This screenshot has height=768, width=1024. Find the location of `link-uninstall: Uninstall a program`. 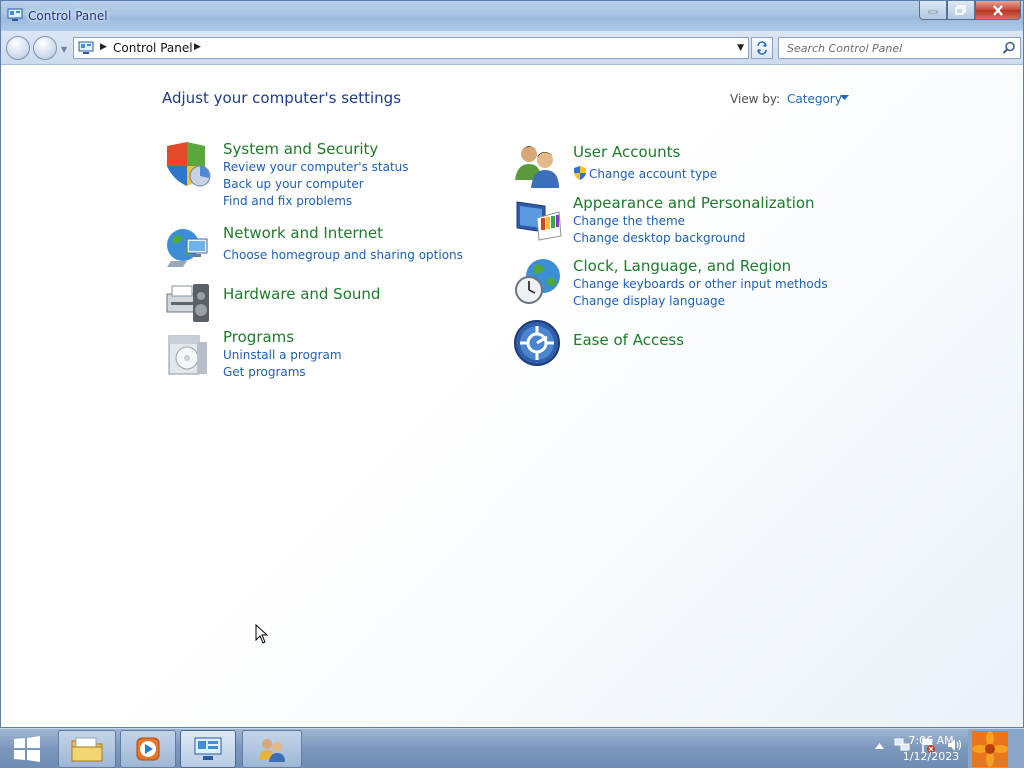

link-uninstall: Uninstall a program is located at coordinates (282, 355).